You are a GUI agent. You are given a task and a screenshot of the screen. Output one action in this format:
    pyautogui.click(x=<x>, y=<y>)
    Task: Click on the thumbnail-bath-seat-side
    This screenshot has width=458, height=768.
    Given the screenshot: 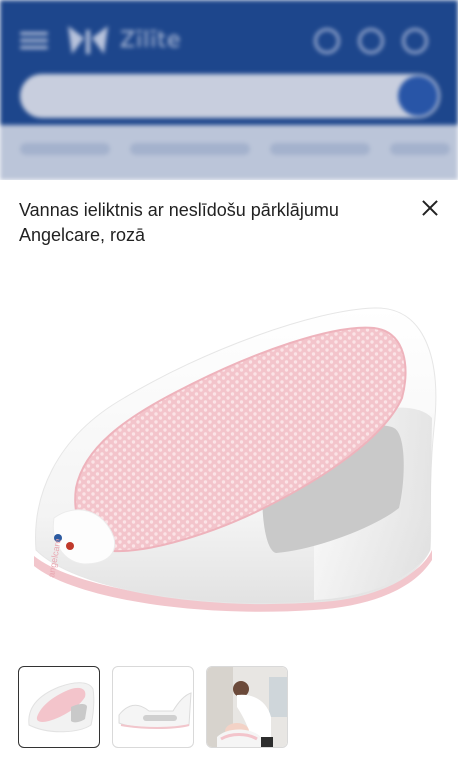 What is the action you would take?
    pyautogui.click(x=153, y=707)
    